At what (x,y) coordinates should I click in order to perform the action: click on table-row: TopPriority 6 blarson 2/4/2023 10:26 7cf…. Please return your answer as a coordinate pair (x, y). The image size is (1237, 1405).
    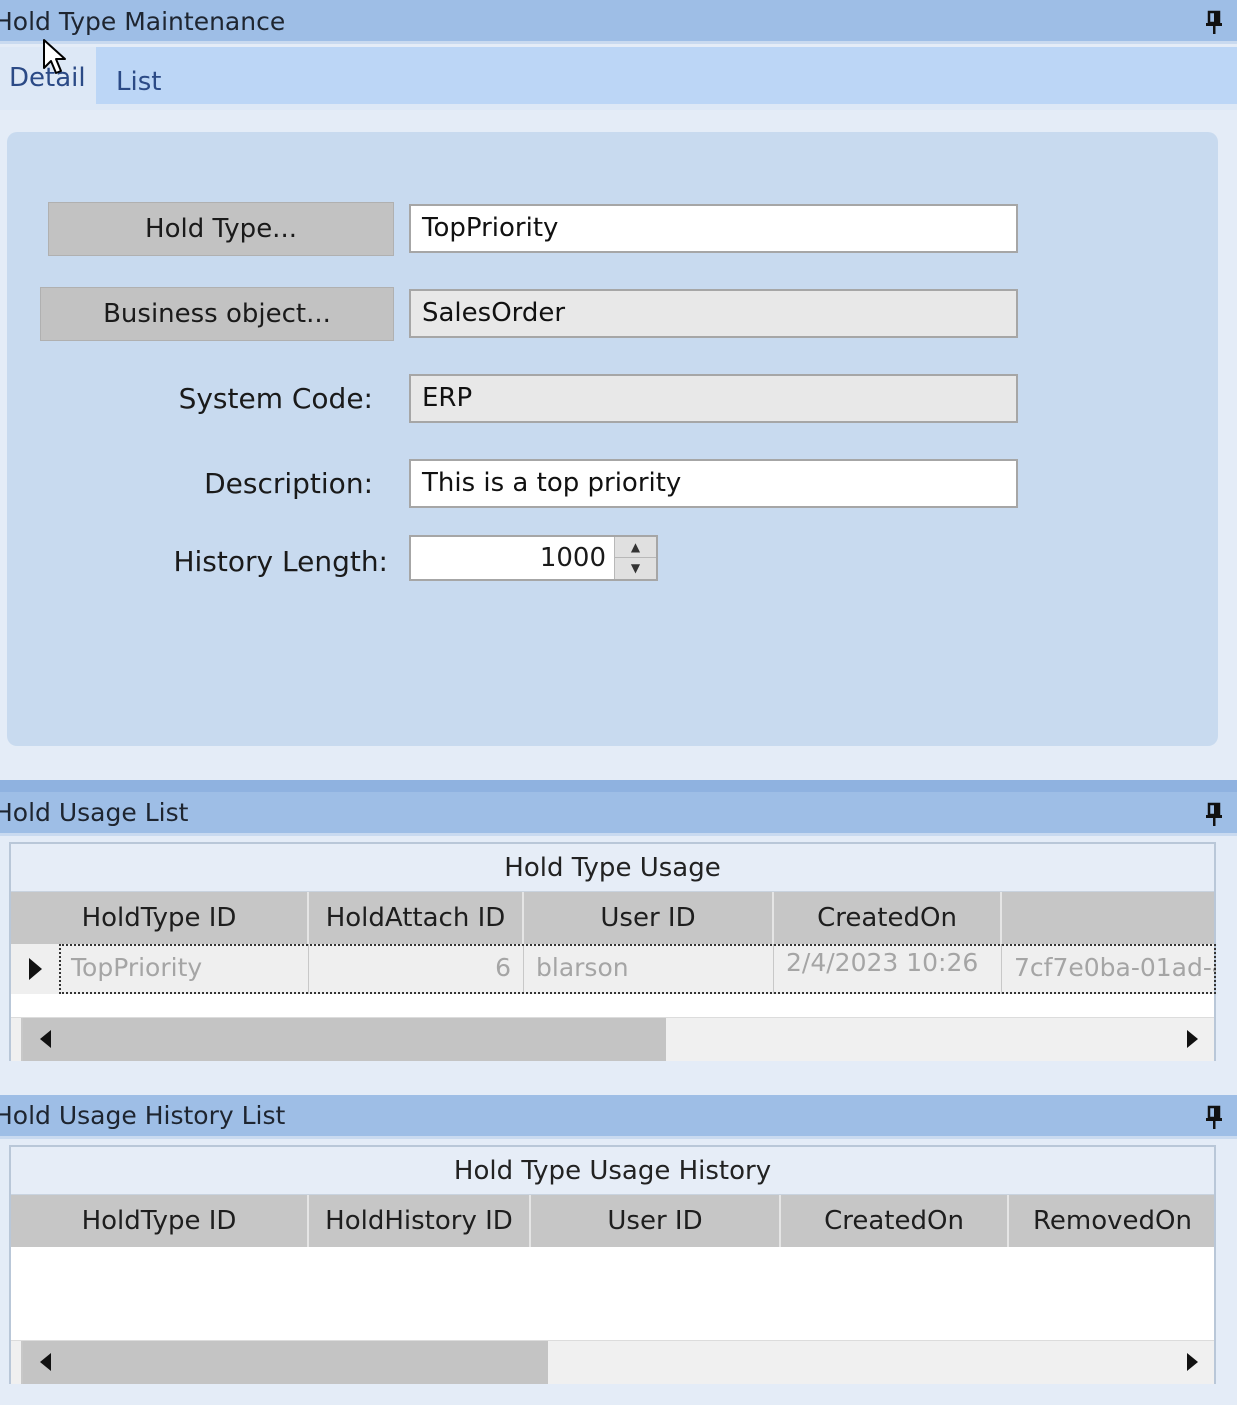
    Looking at the image, I should click on (613, 969).